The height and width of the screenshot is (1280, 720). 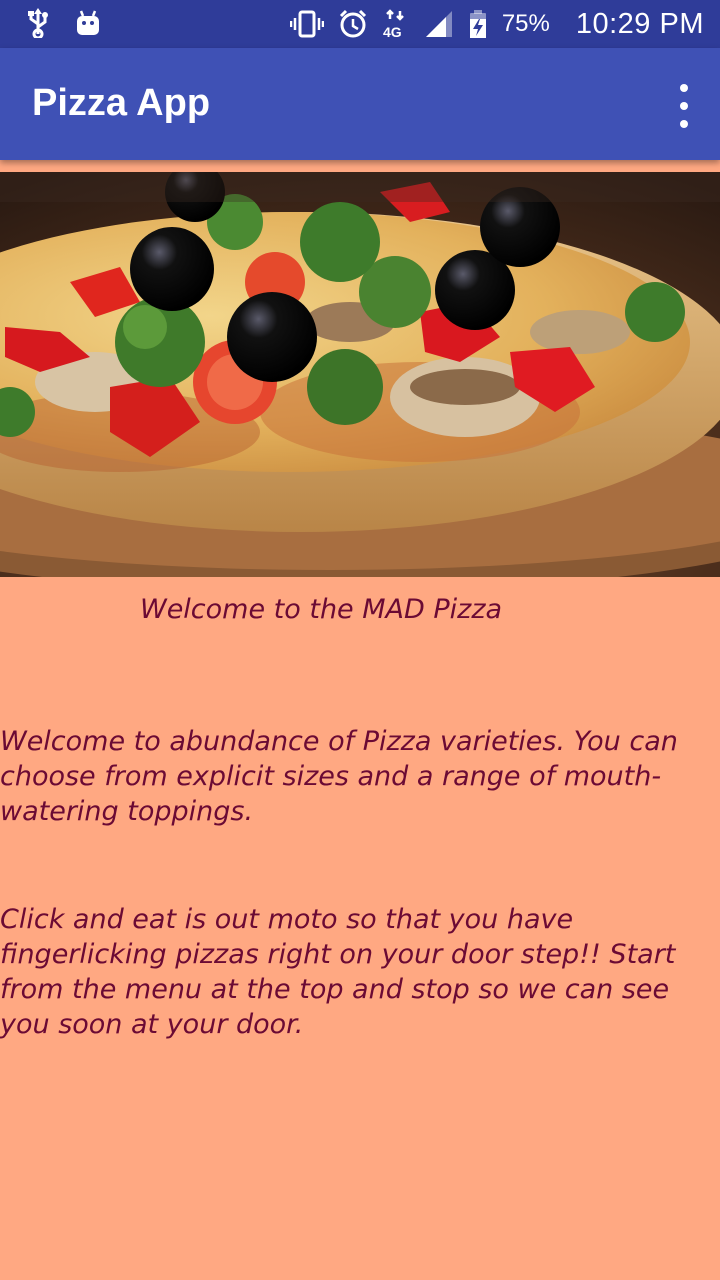 What do you see at coordinates (121, 103) in the screenshot?
I see `app-title: Pizza App` at bounding box center [121, 103].